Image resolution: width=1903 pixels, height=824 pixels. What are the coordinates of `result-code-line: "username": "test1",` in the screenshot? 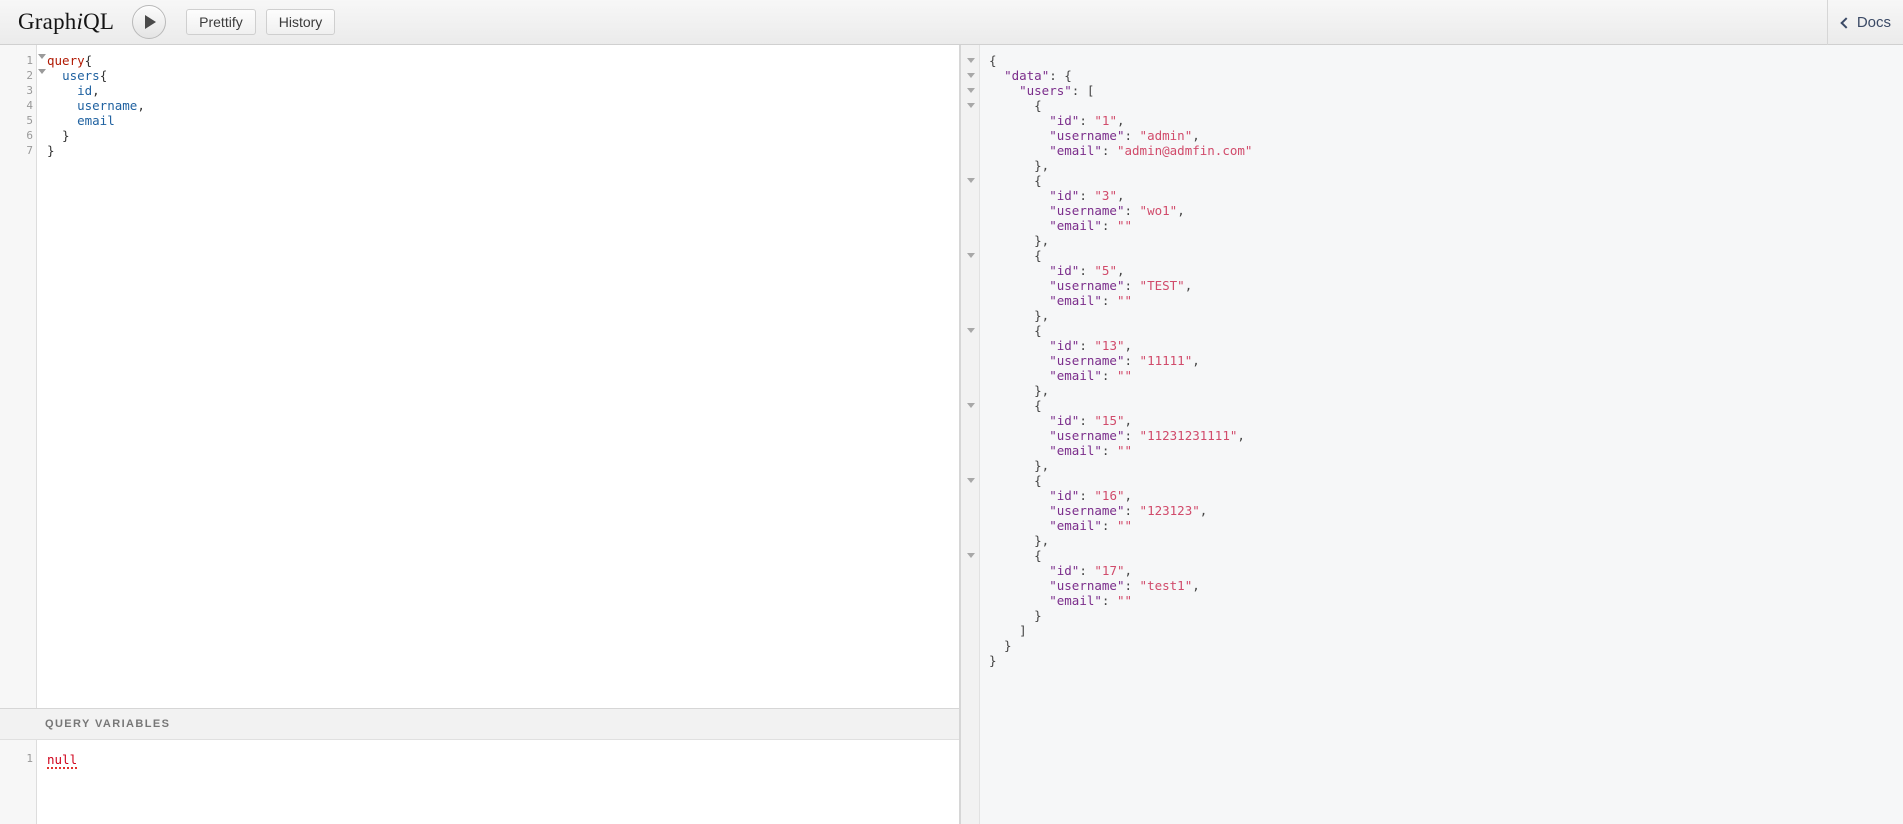 It's located at (1124, 585).